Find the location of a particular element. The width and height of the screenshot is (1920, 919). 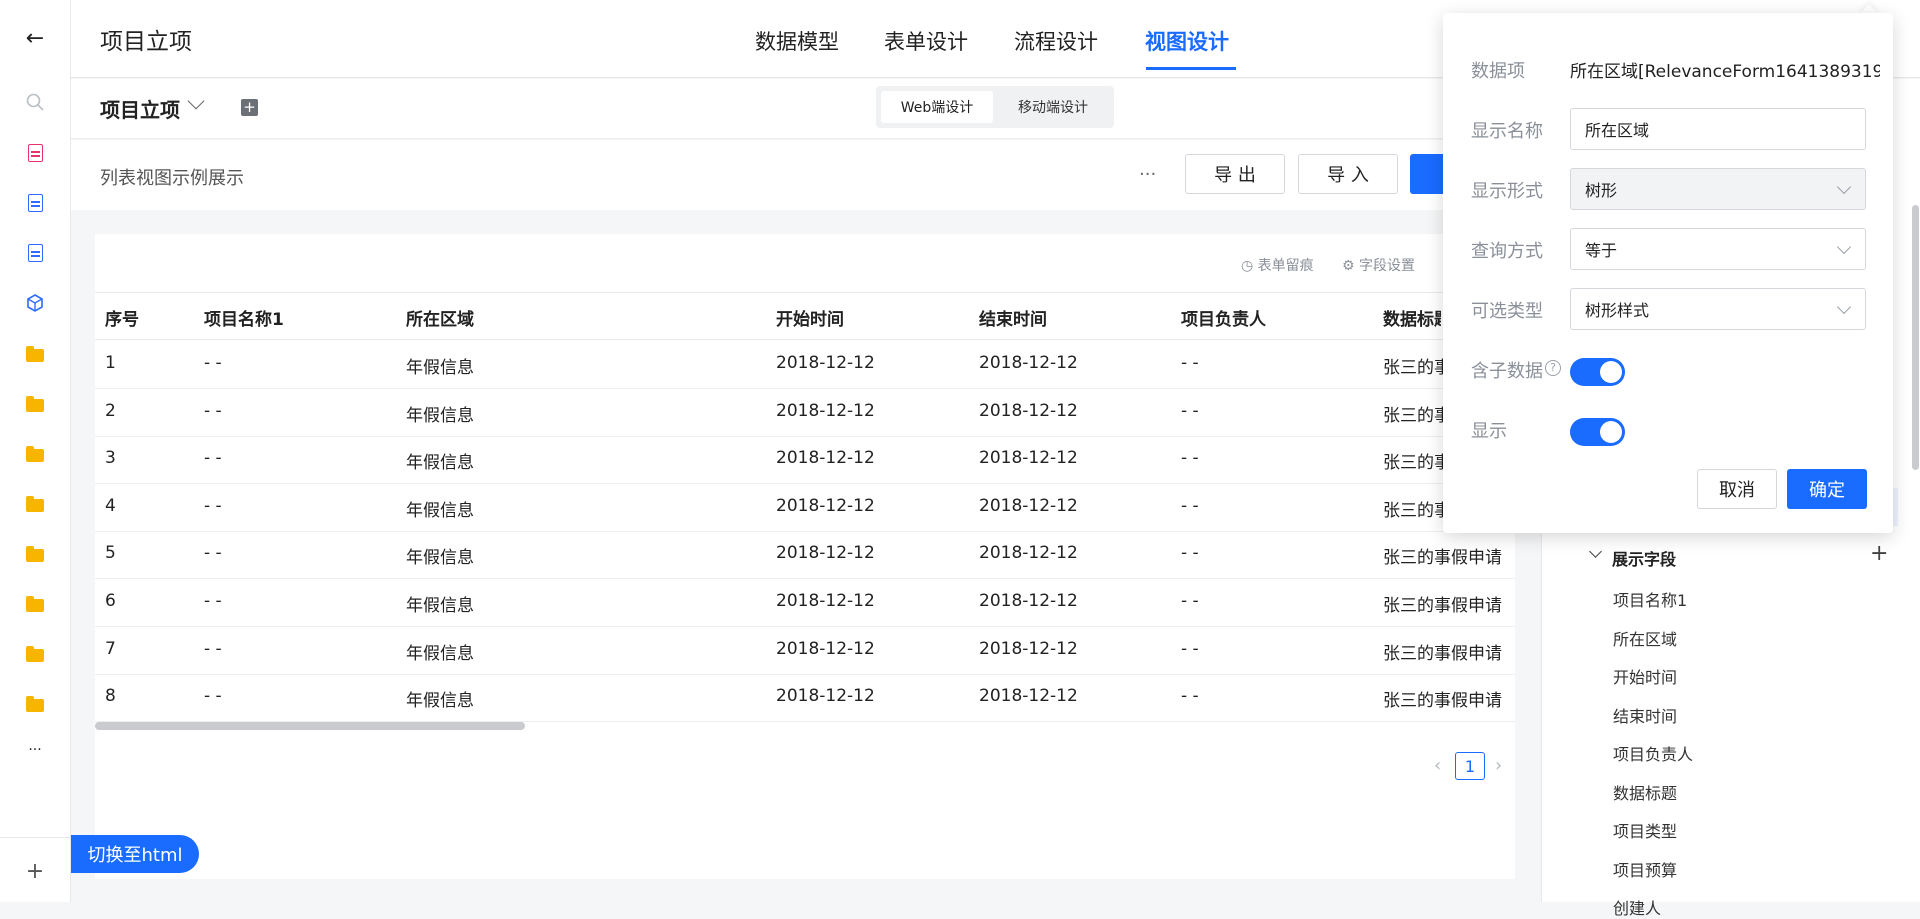

table-cell: 7 is located at coordinates (110, 648).